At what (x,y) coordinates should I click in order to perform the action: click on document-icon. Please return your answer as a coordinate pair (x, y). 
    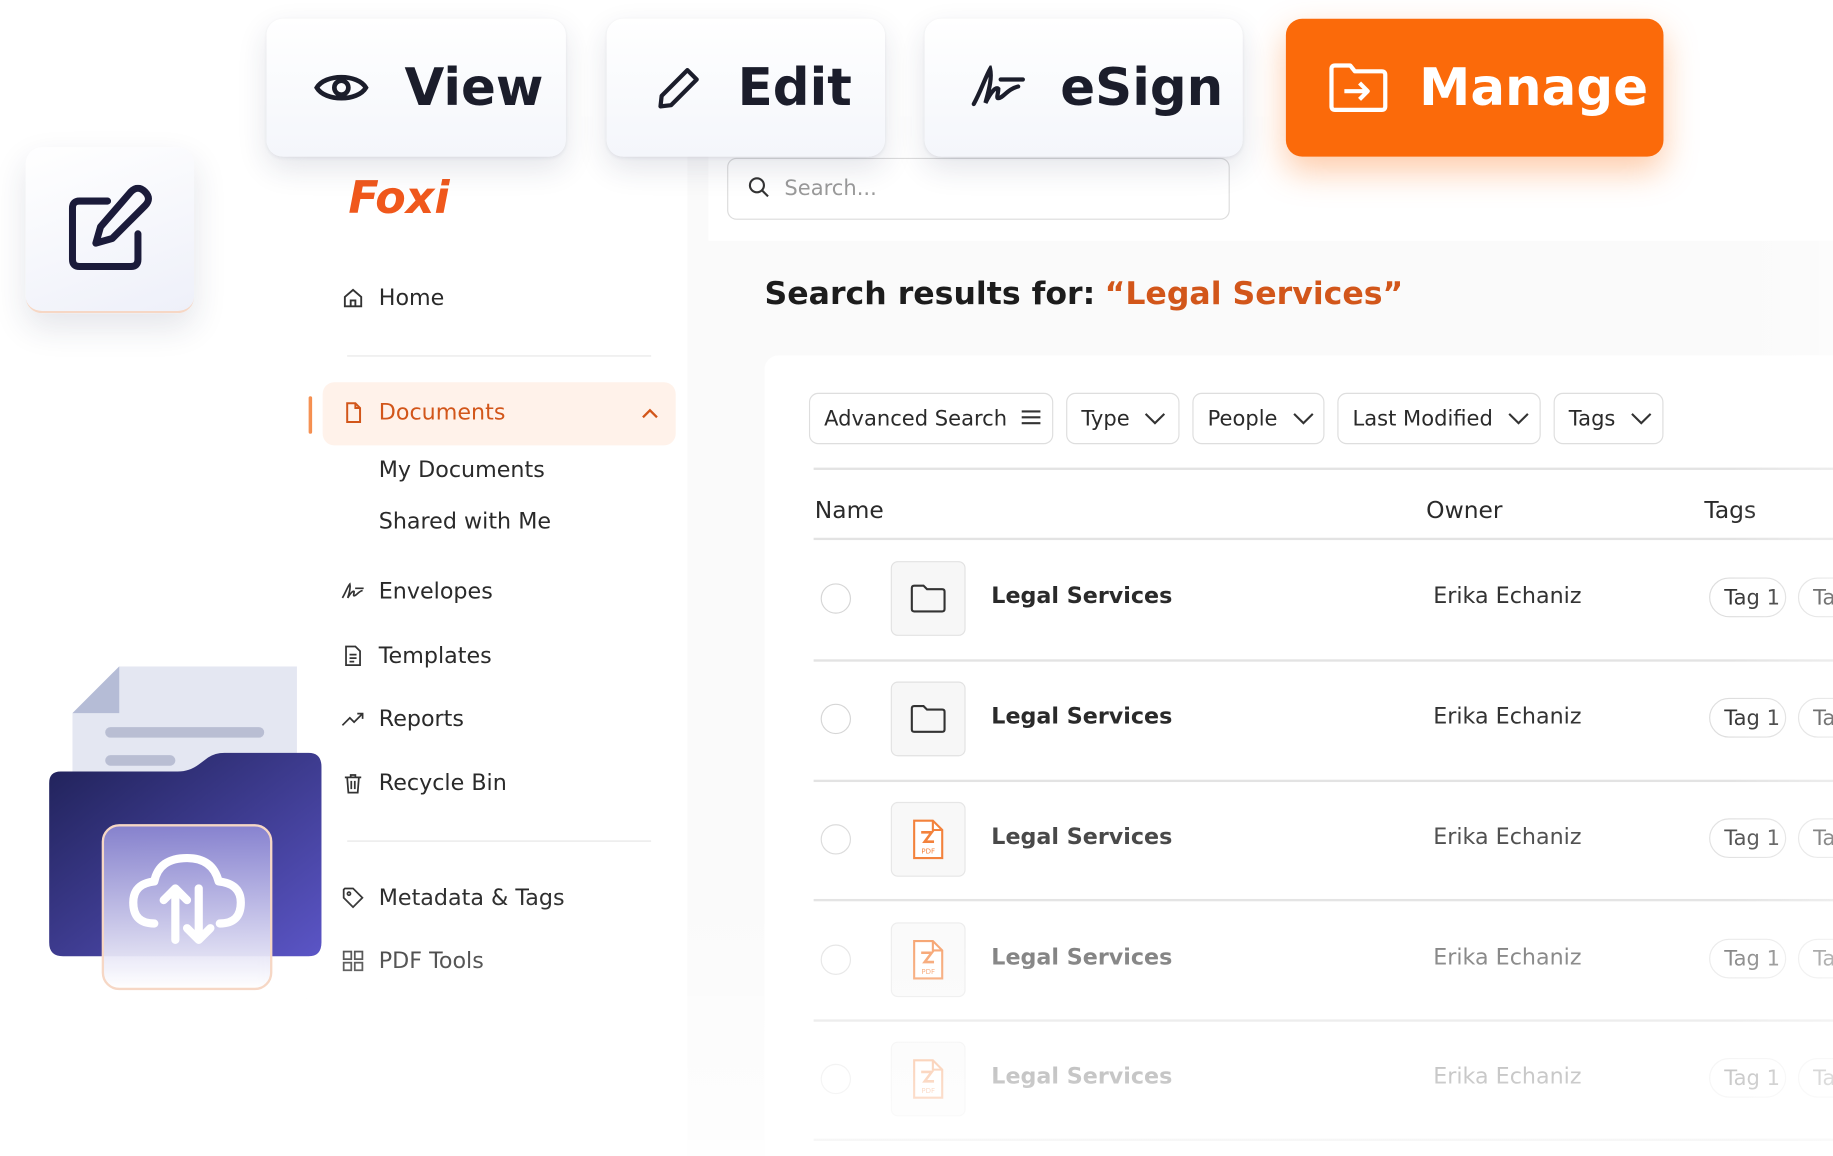
    Looking at the image, I should click on (352, 412).